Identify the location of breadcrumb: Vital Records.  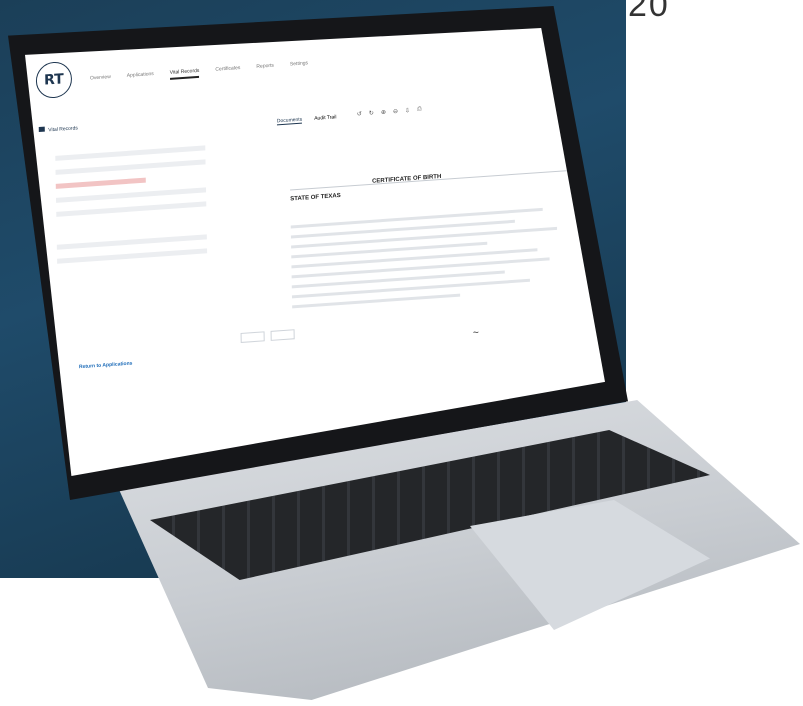
(58, 129).